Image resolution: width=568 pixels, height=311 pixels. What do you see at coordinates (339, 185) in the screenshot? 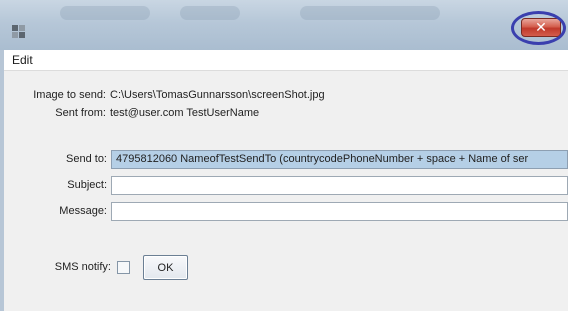
I see `subject-field` at bounding box center [339, 185].